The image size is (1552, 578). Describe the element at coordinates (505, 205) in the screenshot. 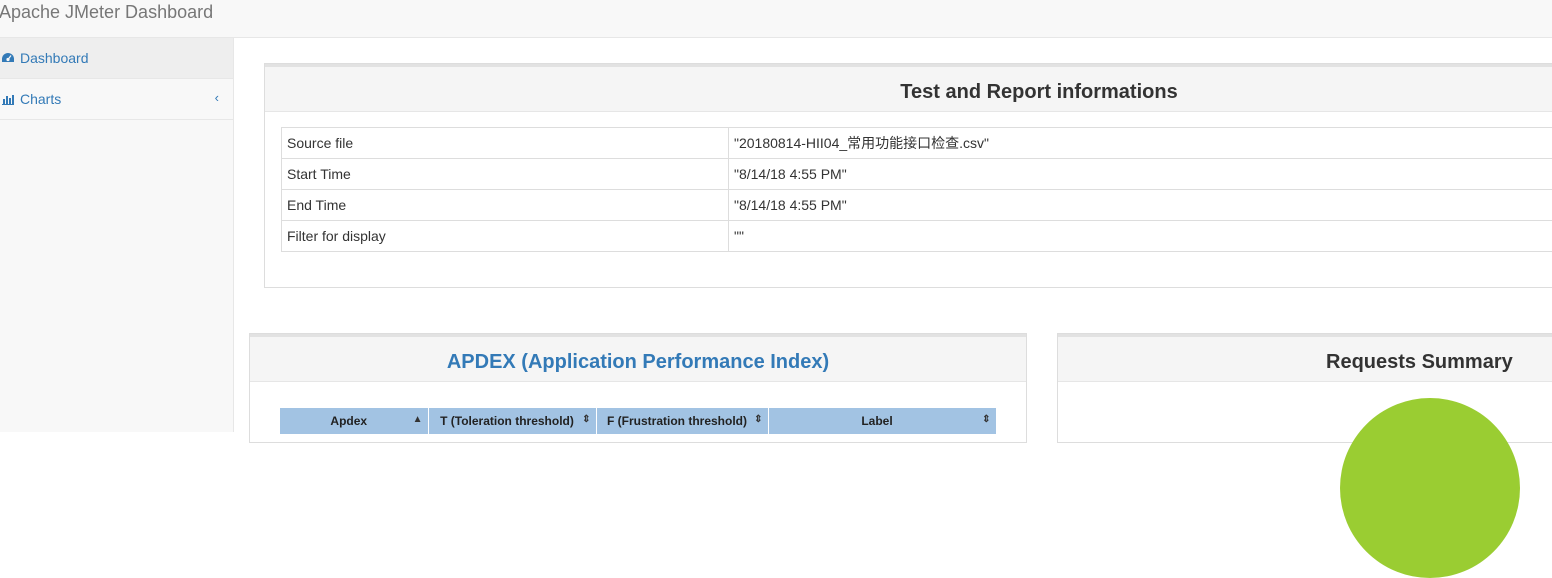

I see `table-cell-key: End Time` at that location.